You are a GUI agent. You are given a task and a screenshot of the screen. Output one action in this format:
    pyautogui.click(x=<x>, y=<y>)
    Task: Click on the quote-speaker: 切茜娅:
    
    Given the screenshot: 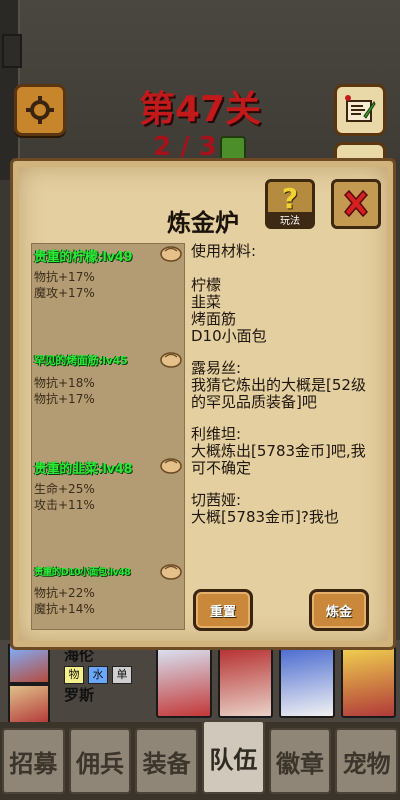 What is the action you would take?
    pyautogui.click(x=216, y=500)
    